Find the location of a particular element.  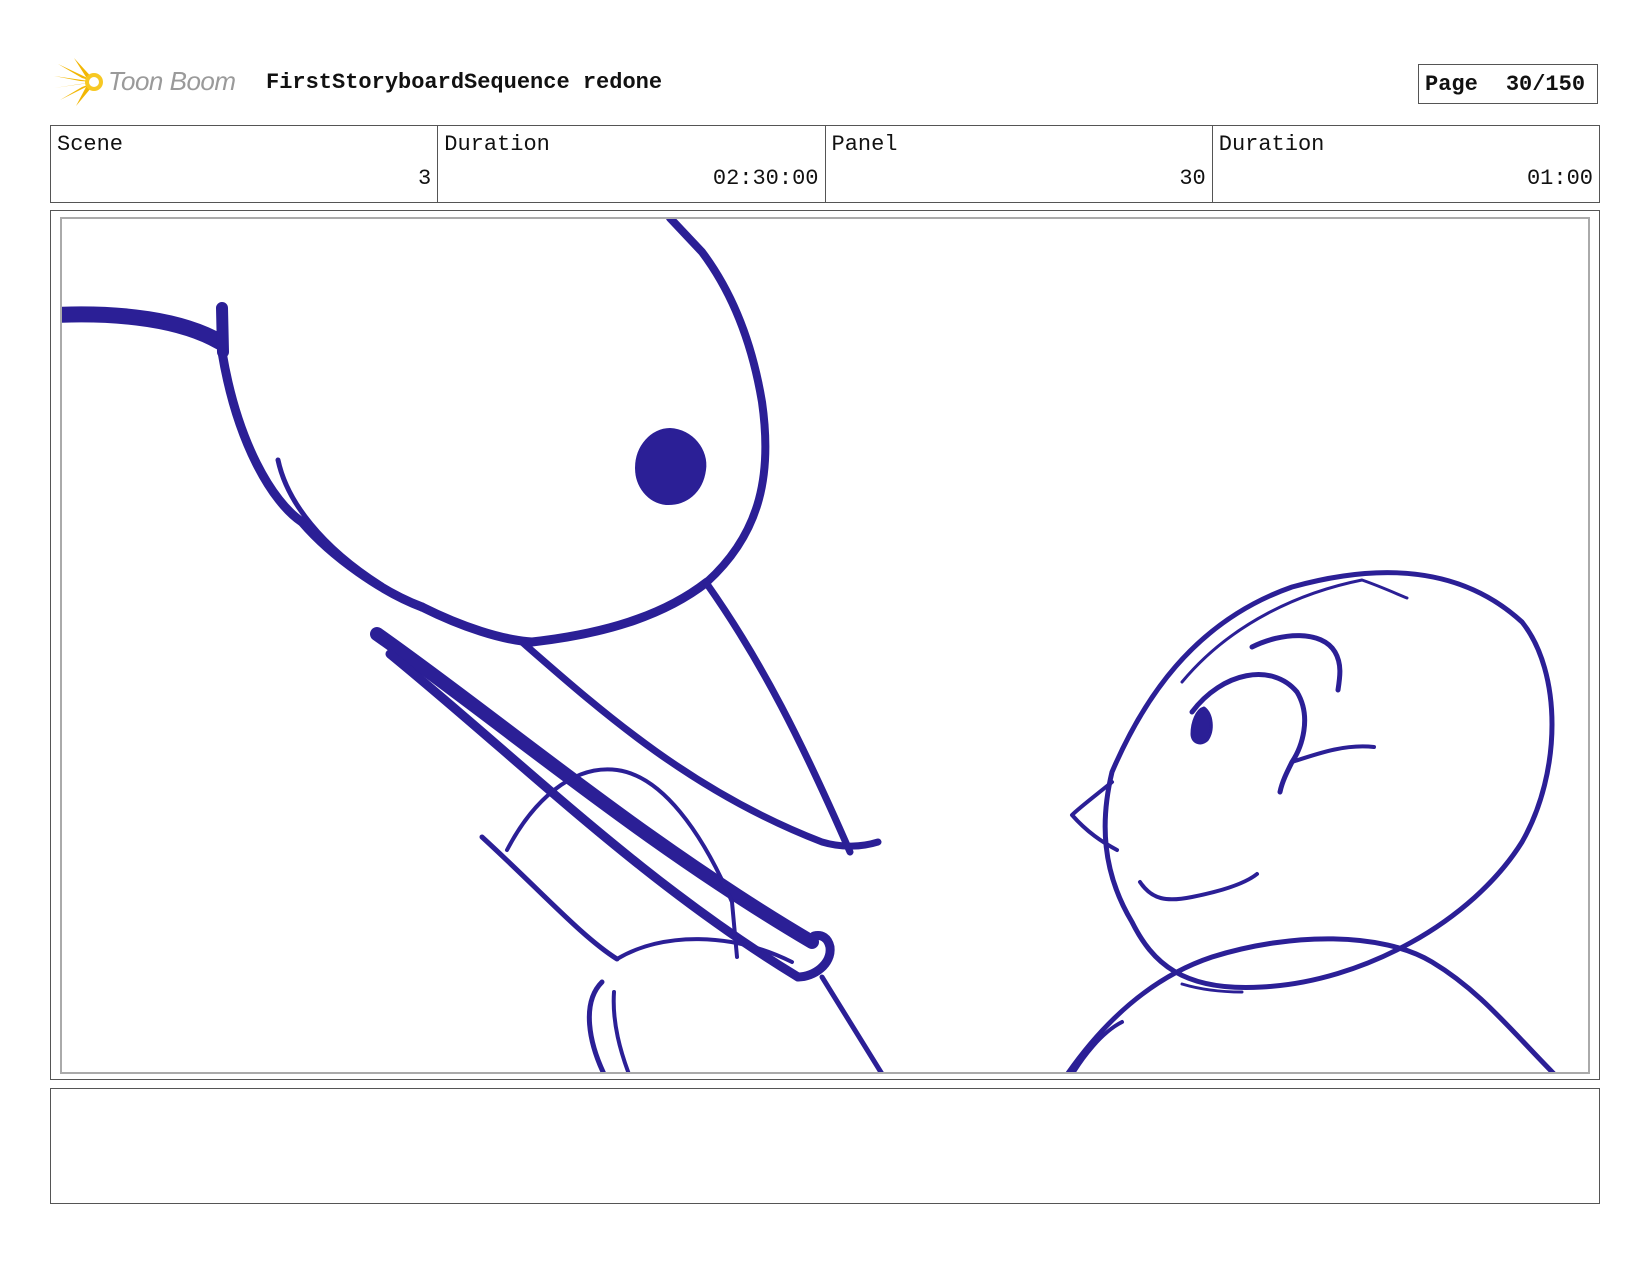

pole-stroke-a is located at coordinates (594, 788).